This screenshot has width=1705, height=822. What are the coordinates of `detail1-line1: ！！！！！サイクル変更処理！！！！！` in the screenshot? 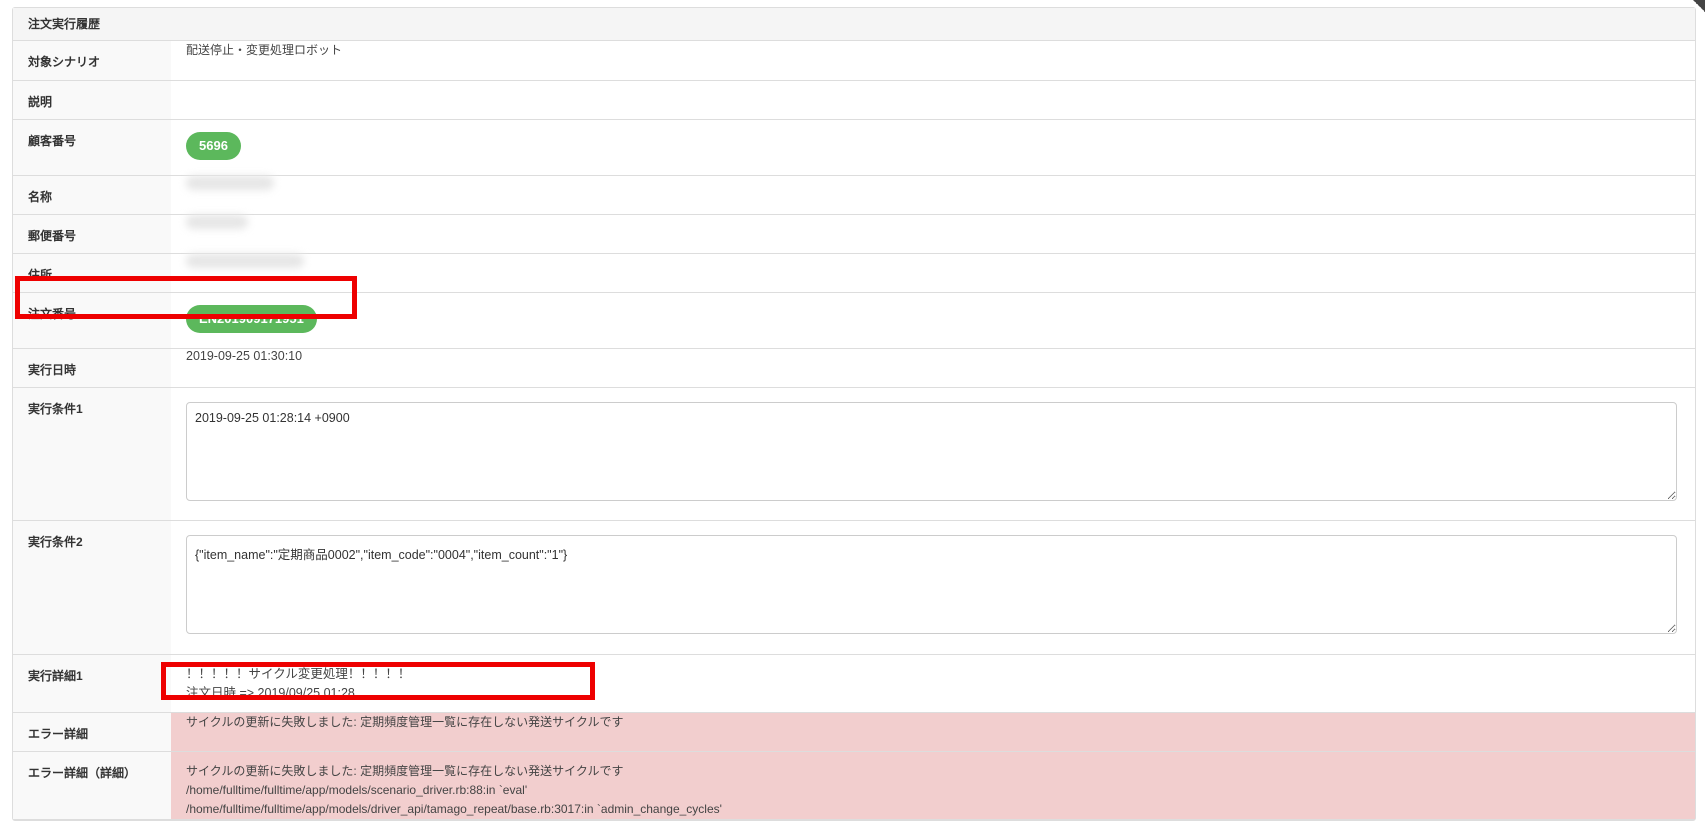 It's located at (298, 673).